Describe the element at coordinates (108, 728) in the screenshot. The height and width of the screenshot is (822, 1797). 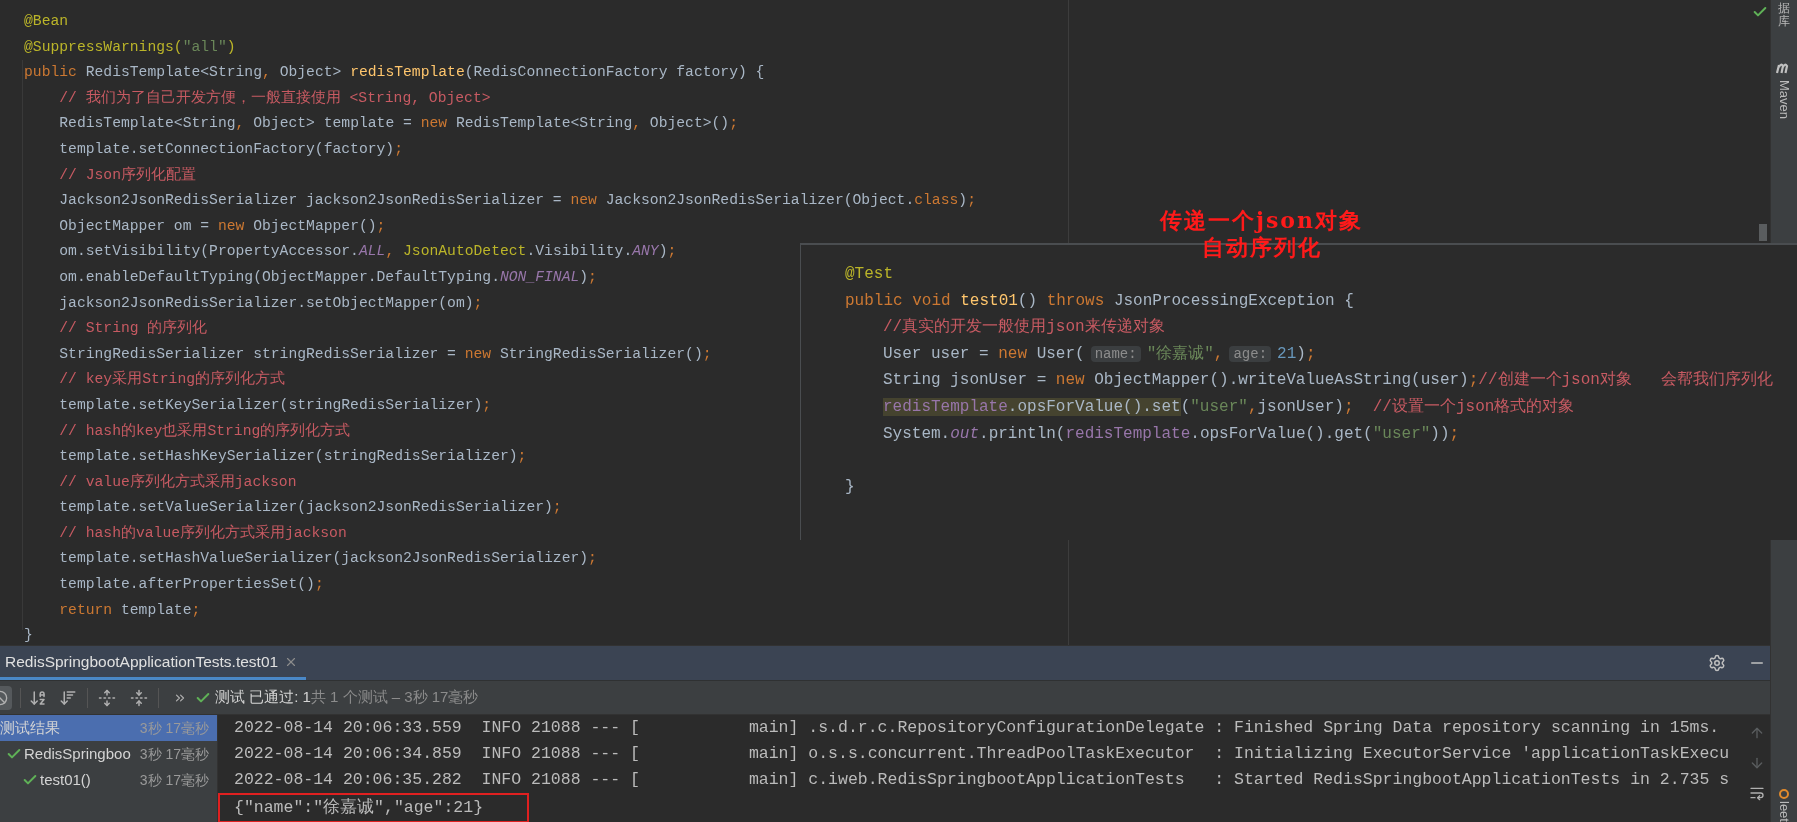
I see `tree-item: 测试结果 3秒 17毫秒` at that location.